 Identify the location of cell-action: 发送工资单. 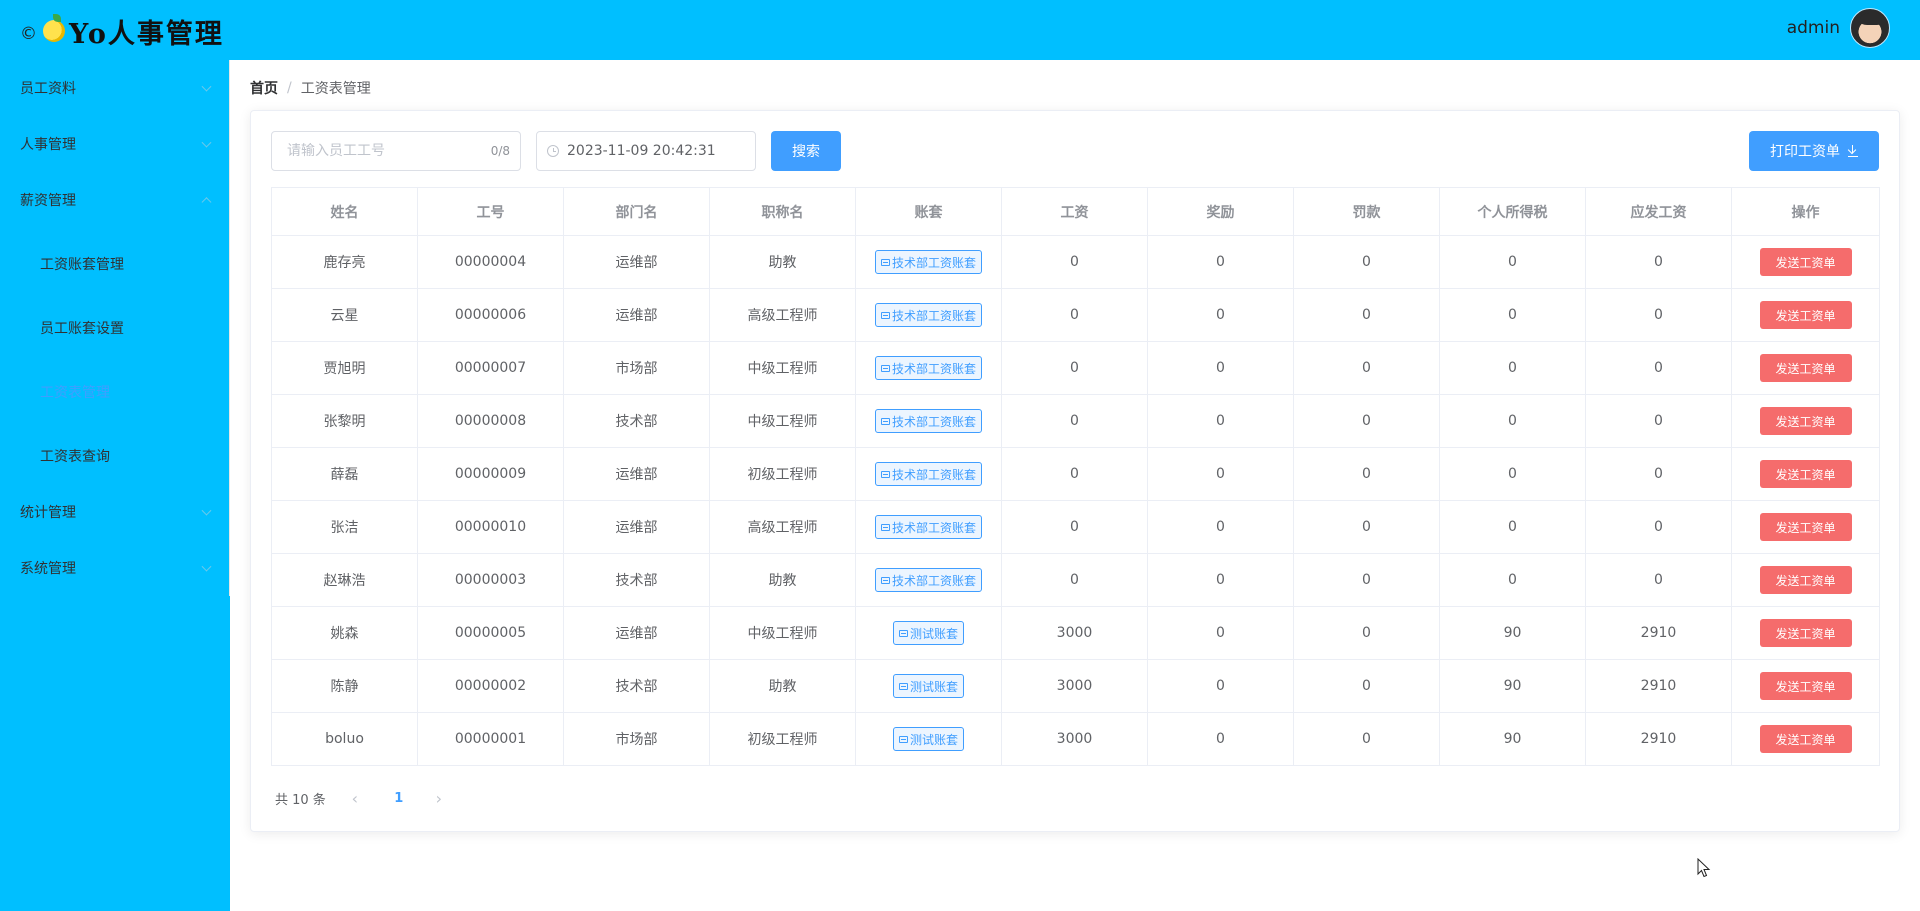
(1805, 633).